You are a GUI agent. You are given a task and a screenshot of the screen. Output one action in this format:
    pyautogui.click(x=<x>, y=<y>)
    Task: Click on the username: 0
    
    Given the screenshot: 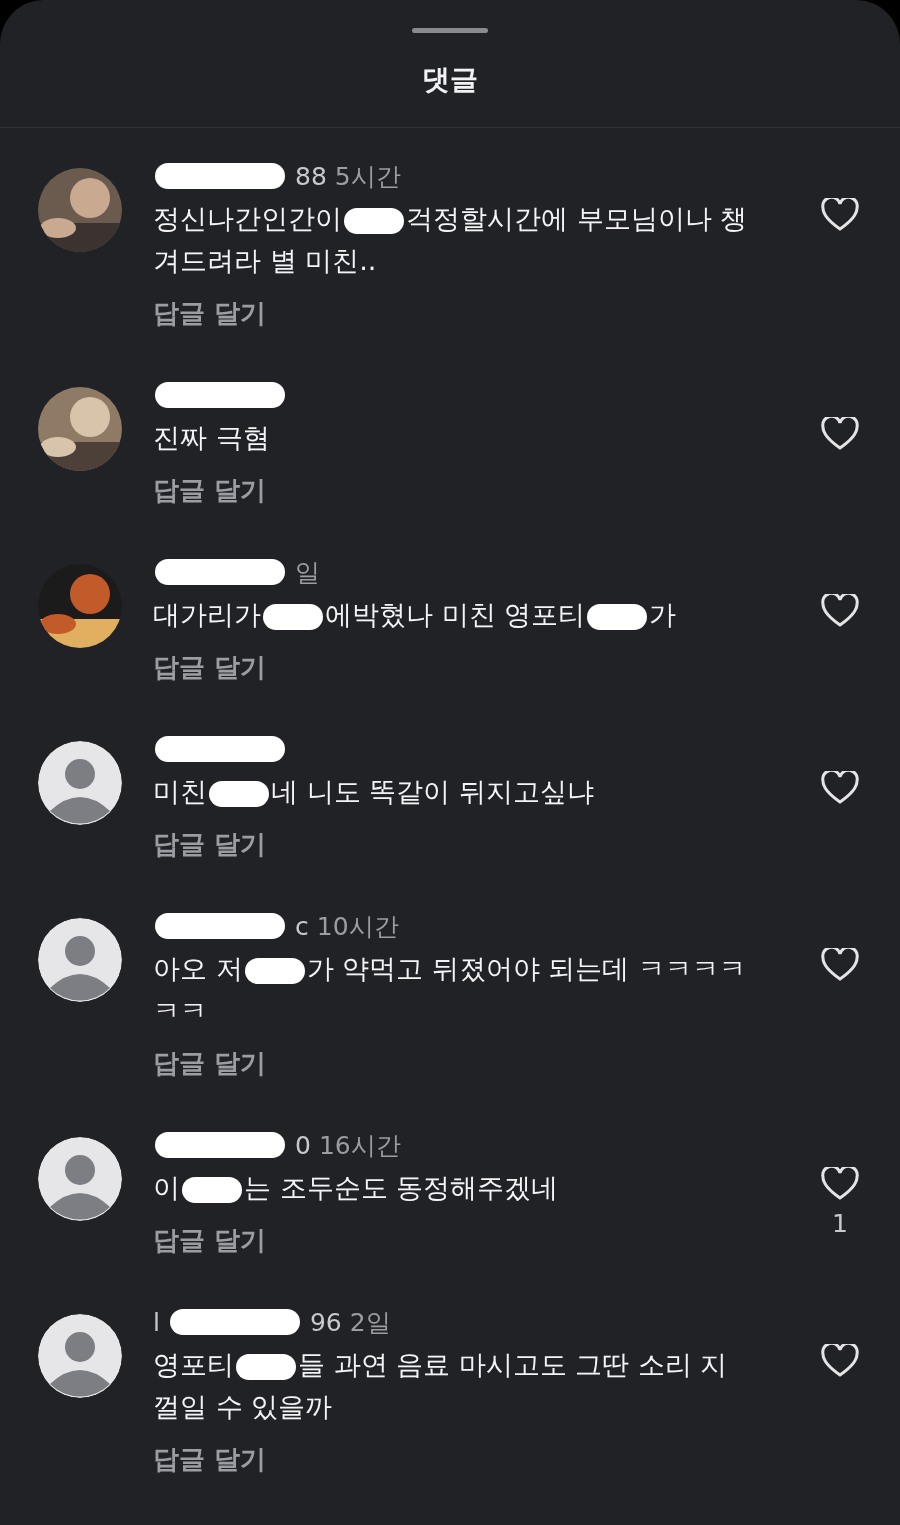 What is the action you would take?
    pyautogui.click(x=303, y=1145)
    